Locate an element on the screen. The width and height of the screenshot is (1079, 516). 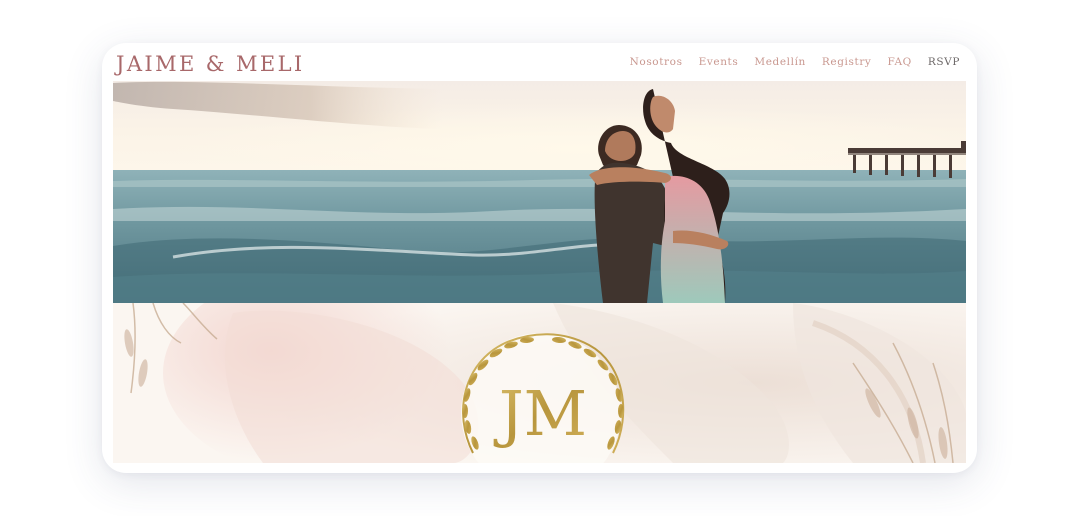
monogram-letters: JM is located at coordinates (540, 413).